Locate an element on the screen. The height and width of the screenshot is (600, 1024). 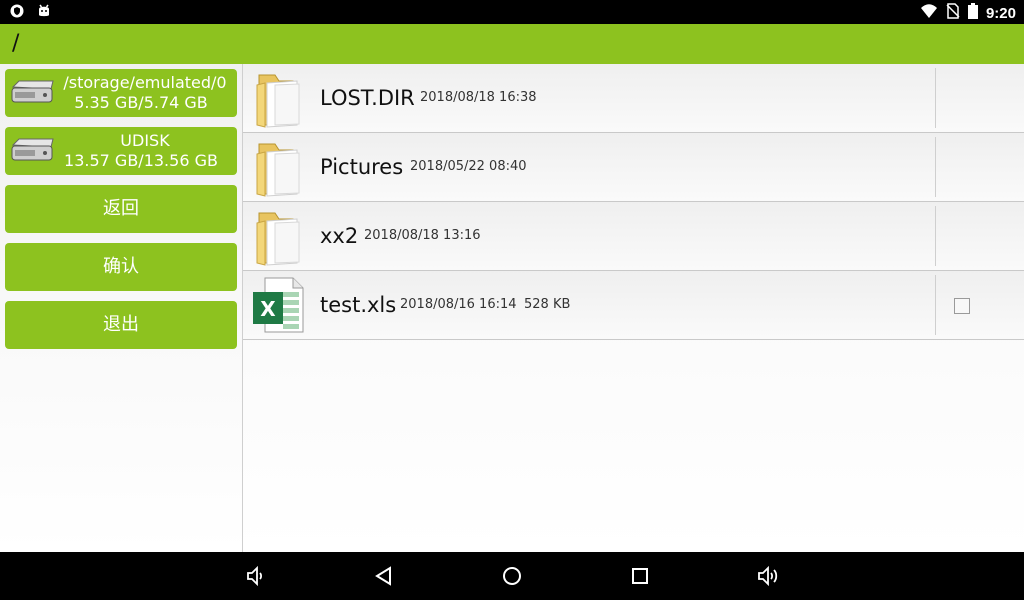
recents-icon is located at coordinates (640, 576).